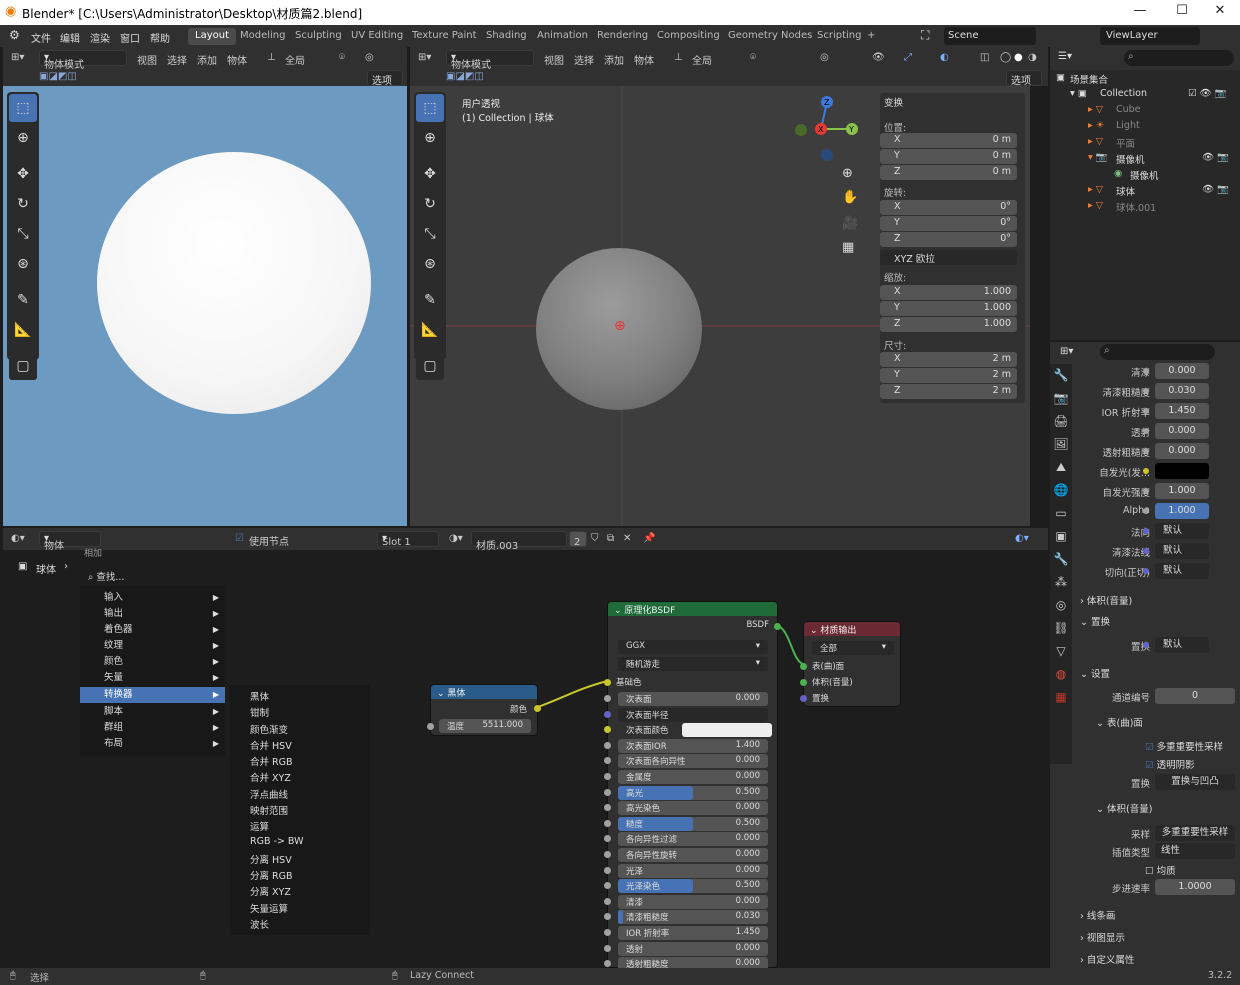 The width and height of the screenshot is (1240, 985). I want to click on base-color-socket, so click(607, 682).